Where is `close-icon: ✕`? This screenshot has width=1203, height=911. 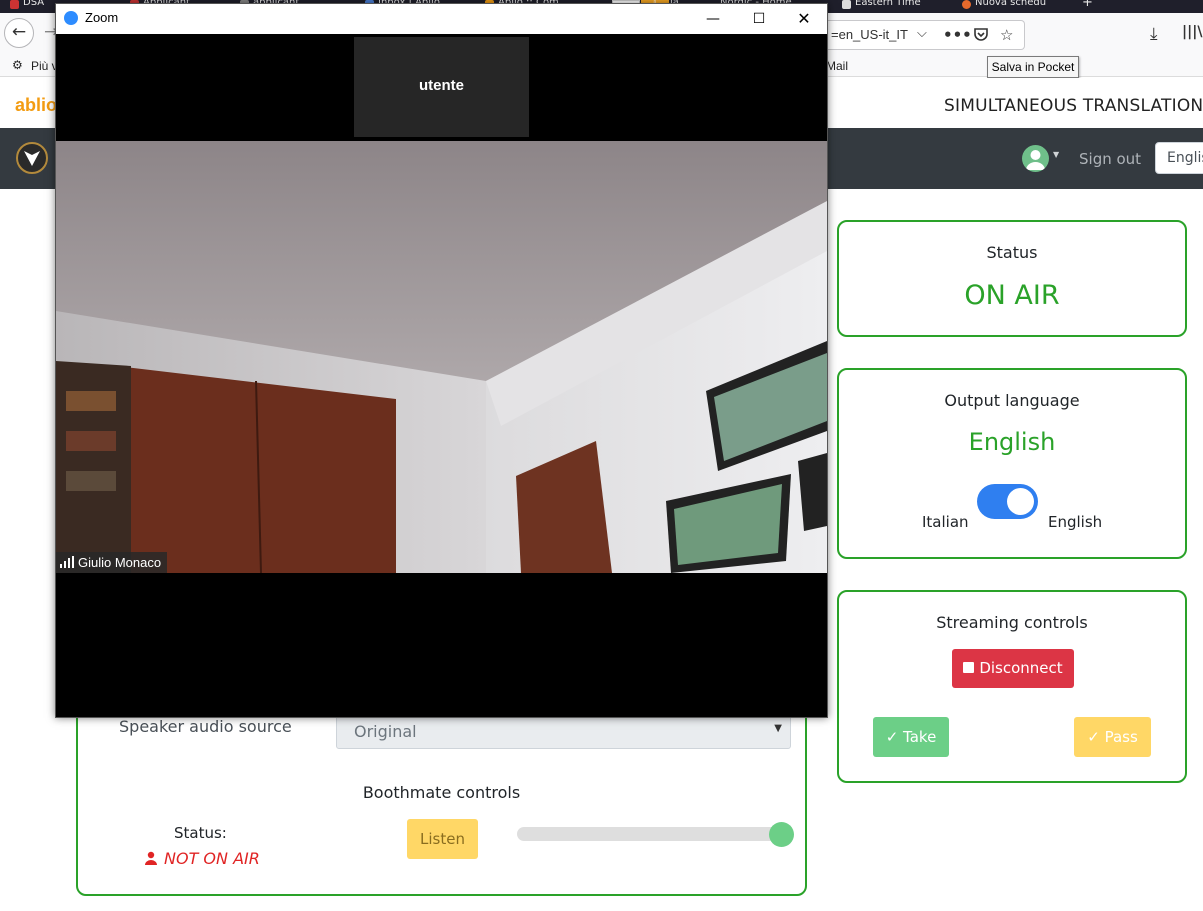 close-icon: ✕ is located at coordinates (804, 19).